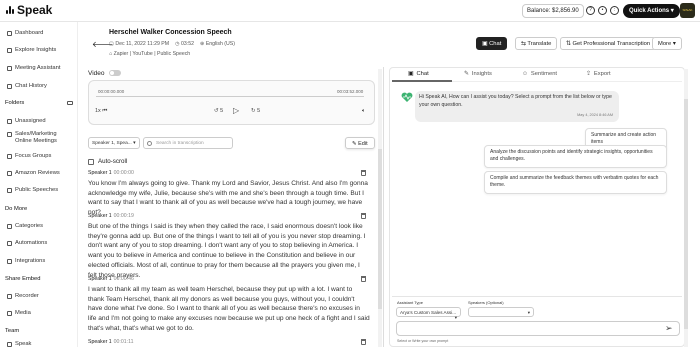  I want to click on tab-chat: ▣ Chat, so click(418, 74).